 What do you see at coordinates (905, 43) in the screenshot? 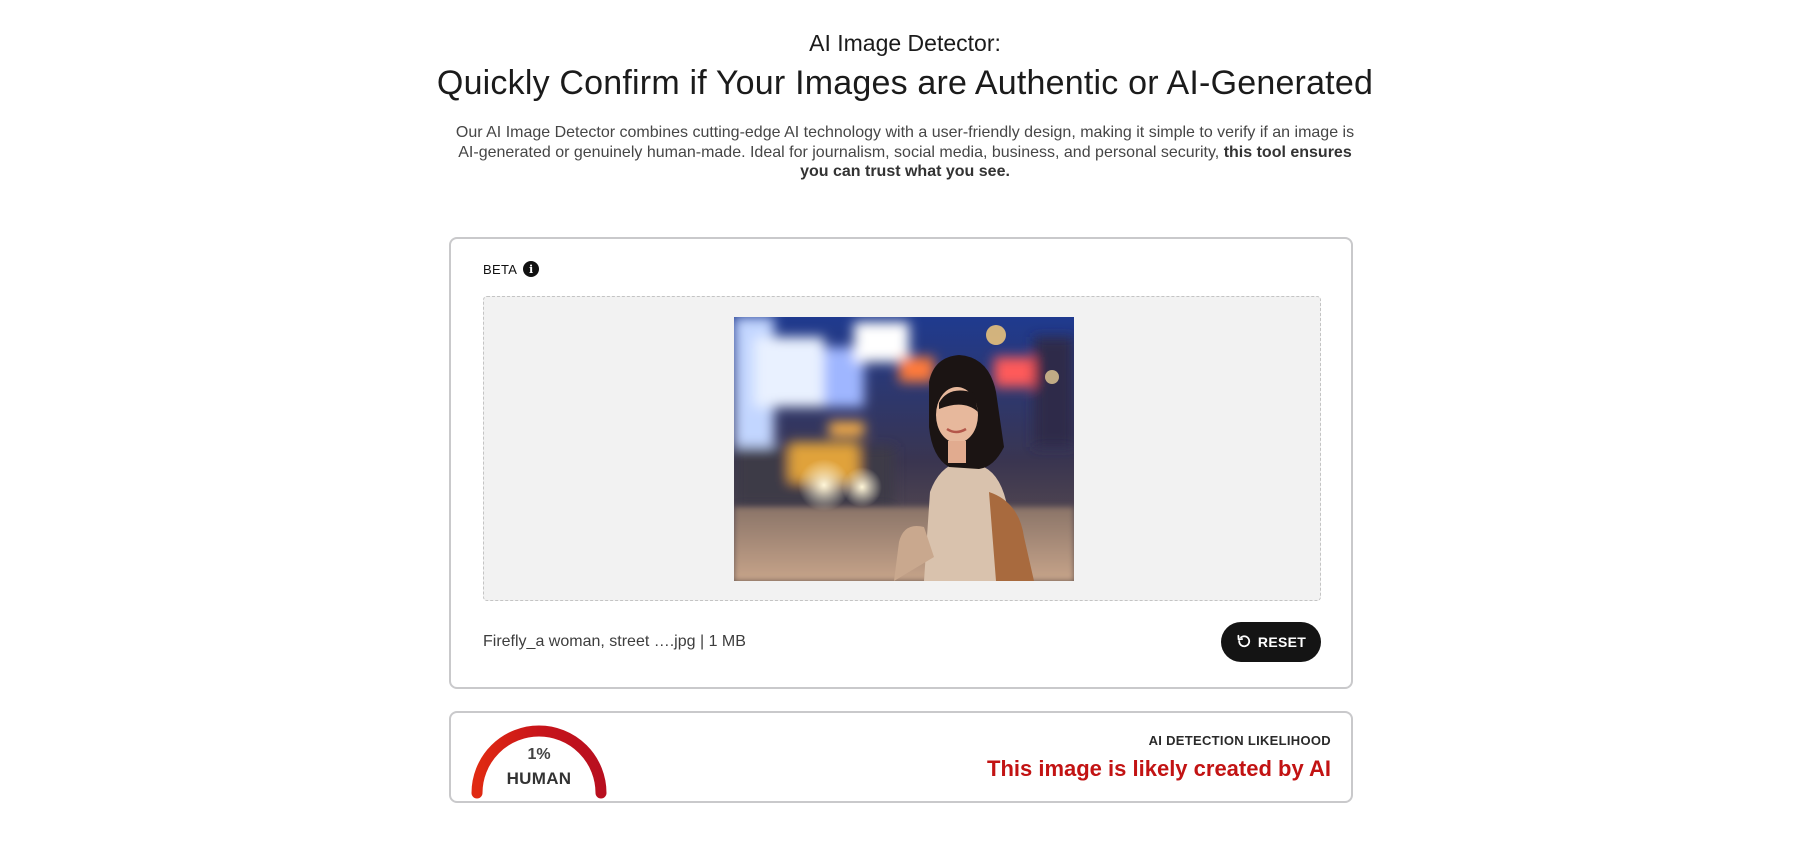
I see `page-kicker: AI Image Detector:` at bounding box center [905, 43].